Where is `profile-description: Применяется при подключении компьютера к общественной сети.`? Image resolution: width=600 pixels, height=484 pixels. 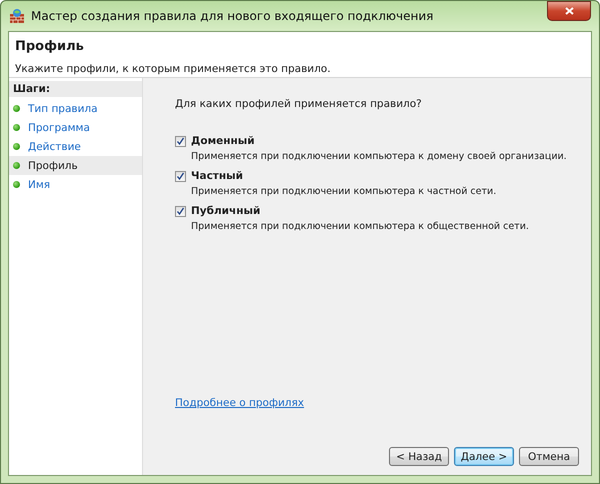 profile-description: Применяется при подключении компьютера к общественной сети. is located at coordinates (360, 226).